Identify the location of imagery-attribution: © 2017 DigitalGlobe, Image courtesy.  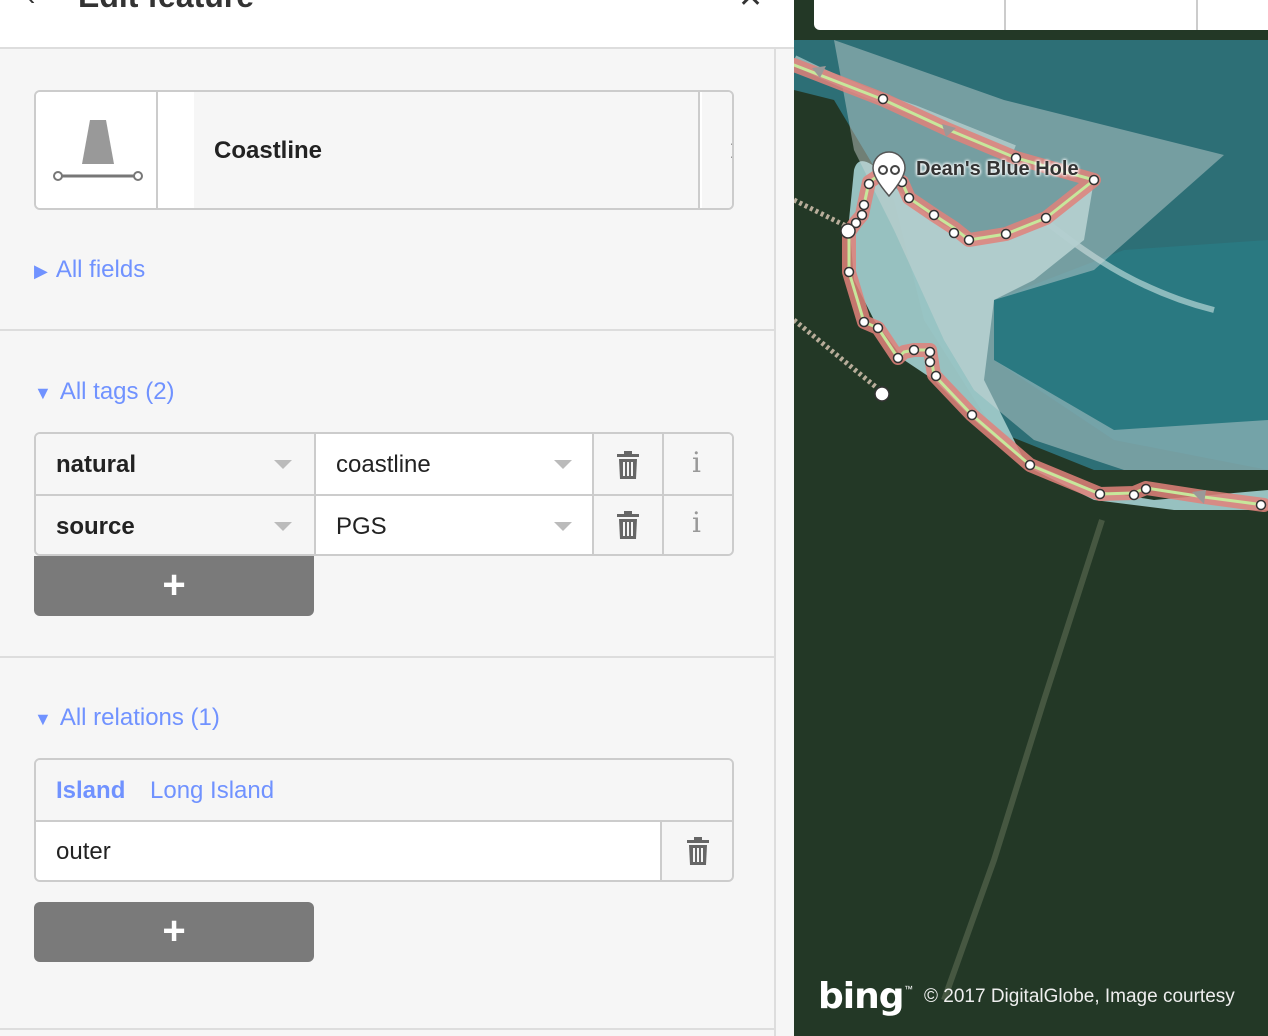
(1079, 997).